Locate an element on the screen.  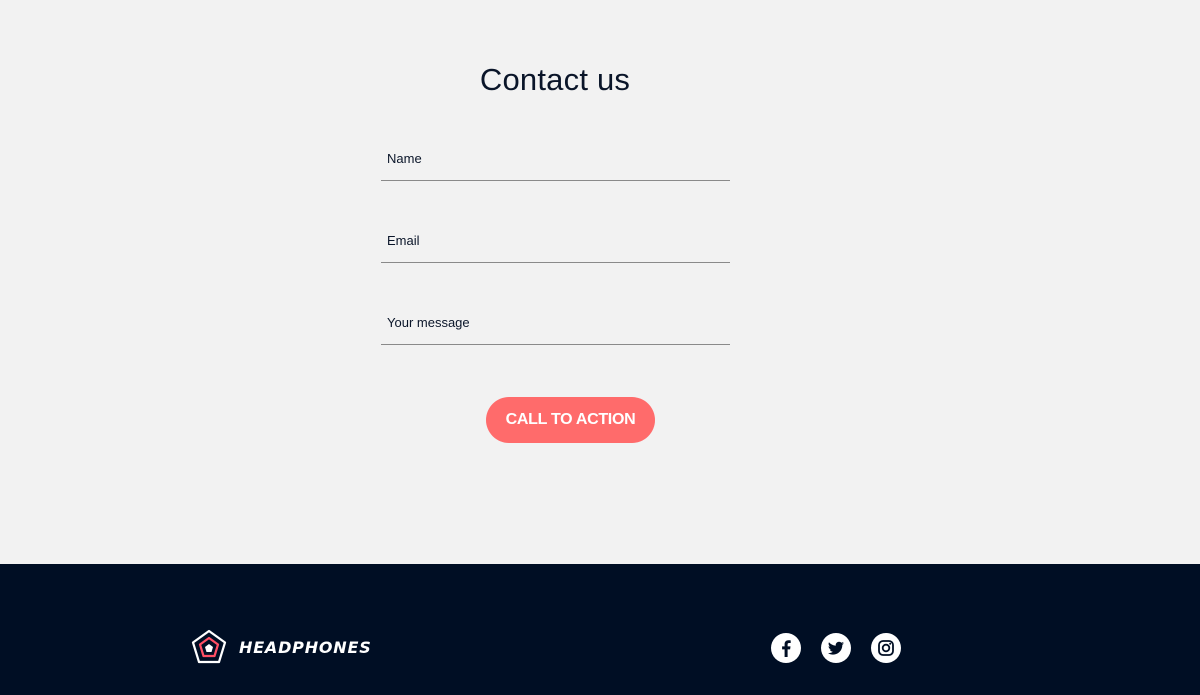
message-field: Your message is located at coordinates (555, 324).